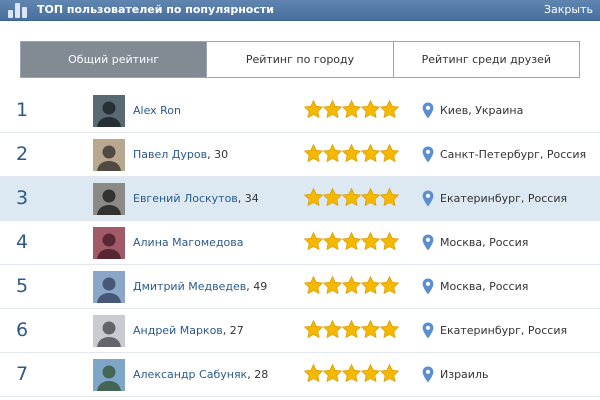 This screenshot has width=600, height=400. Describe the element at coordinates (22, 286) in the screenshot. I see `rank-number: 5` at that location.